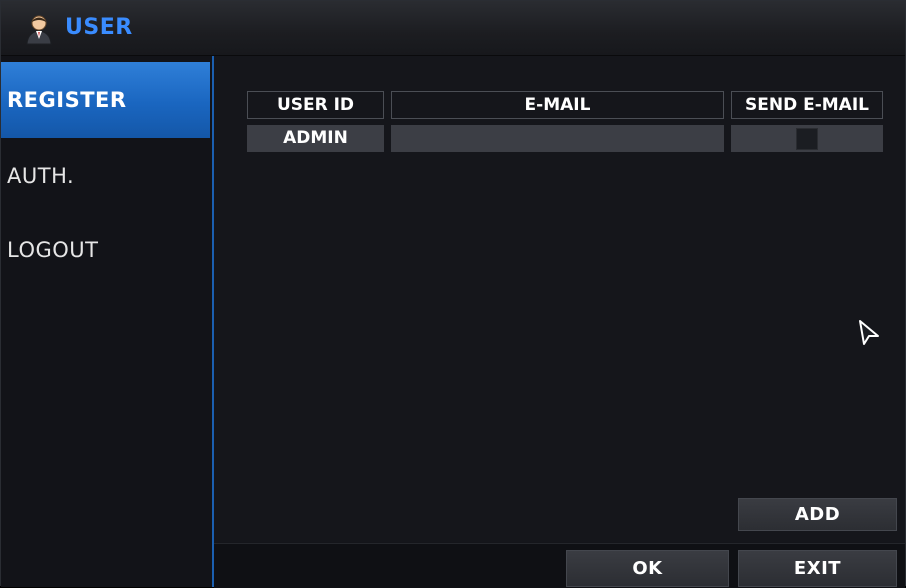 This screenshot has height=588, width=906. Describe the element at coordinates (315, 105) in the screenshot. I see `column-header-user-id: USER ID` at that location.